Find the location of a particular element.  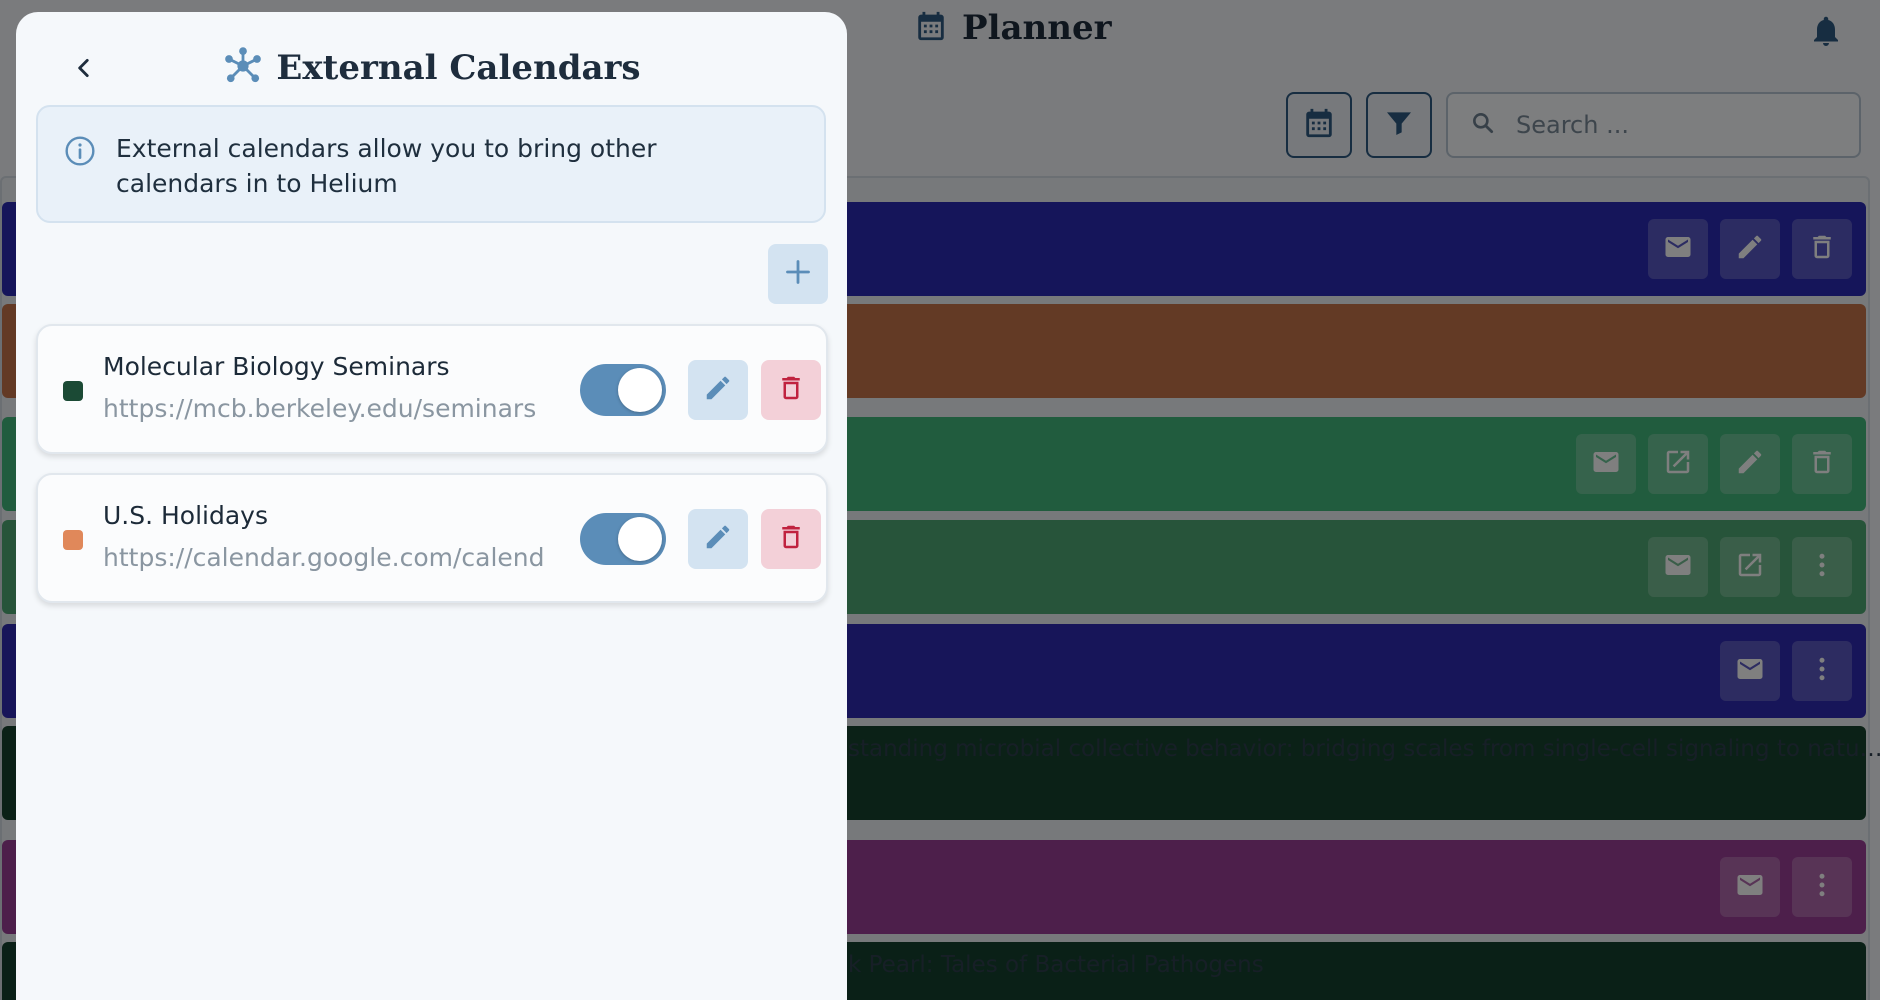

network-icon is located at coordinates (243, 68).